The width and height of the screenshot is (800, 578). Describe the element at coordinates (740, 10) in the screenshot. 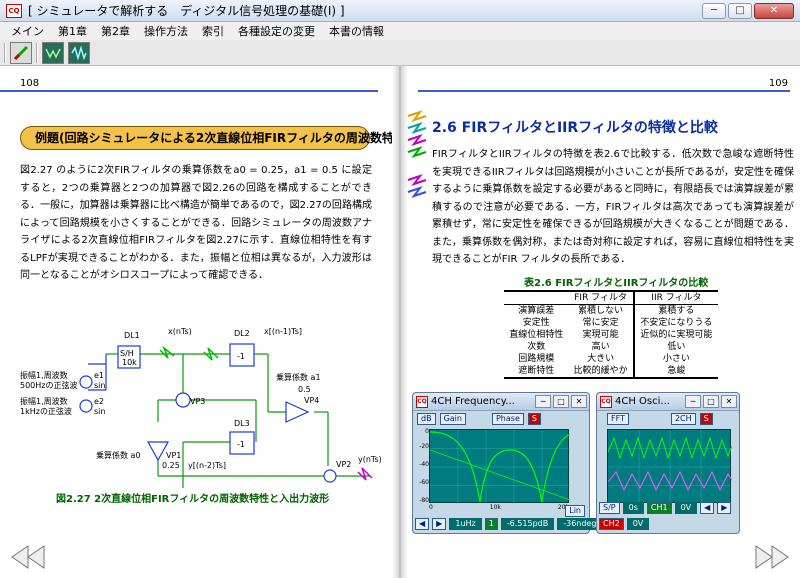

I see `maximize-button: □` at that location.